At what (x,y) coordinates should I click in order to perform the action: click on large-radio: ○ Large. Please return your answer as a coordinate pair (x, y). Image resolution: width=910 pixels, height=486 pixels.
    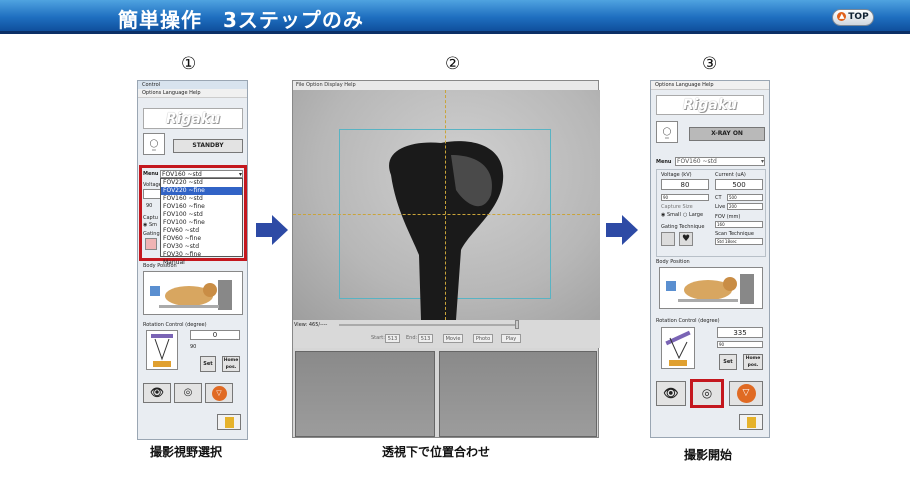
    Looking at the image, I should click on (693, 215).